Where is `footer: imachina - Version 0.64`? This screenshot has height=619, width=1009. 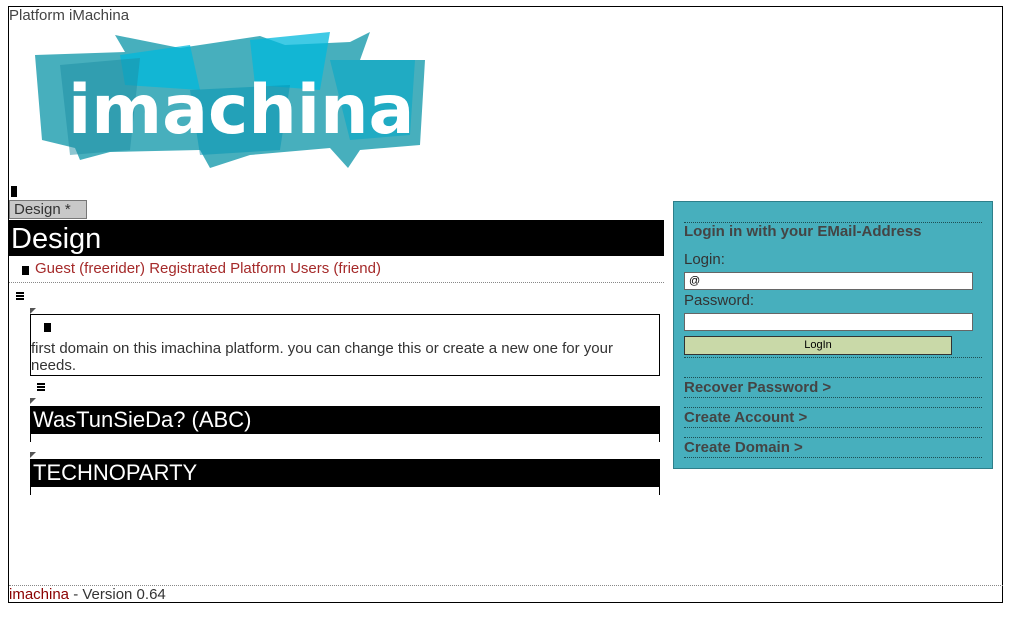 footer: imachina - Version 0.64 is located at coordinates (87, 595).